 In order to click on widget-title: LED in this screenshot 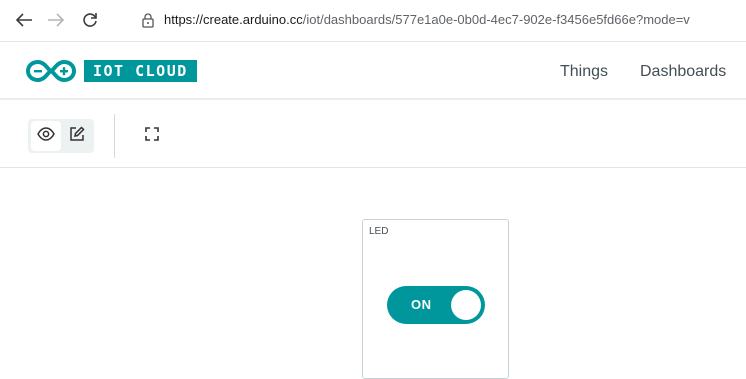, I will do `click(379, 231)`.